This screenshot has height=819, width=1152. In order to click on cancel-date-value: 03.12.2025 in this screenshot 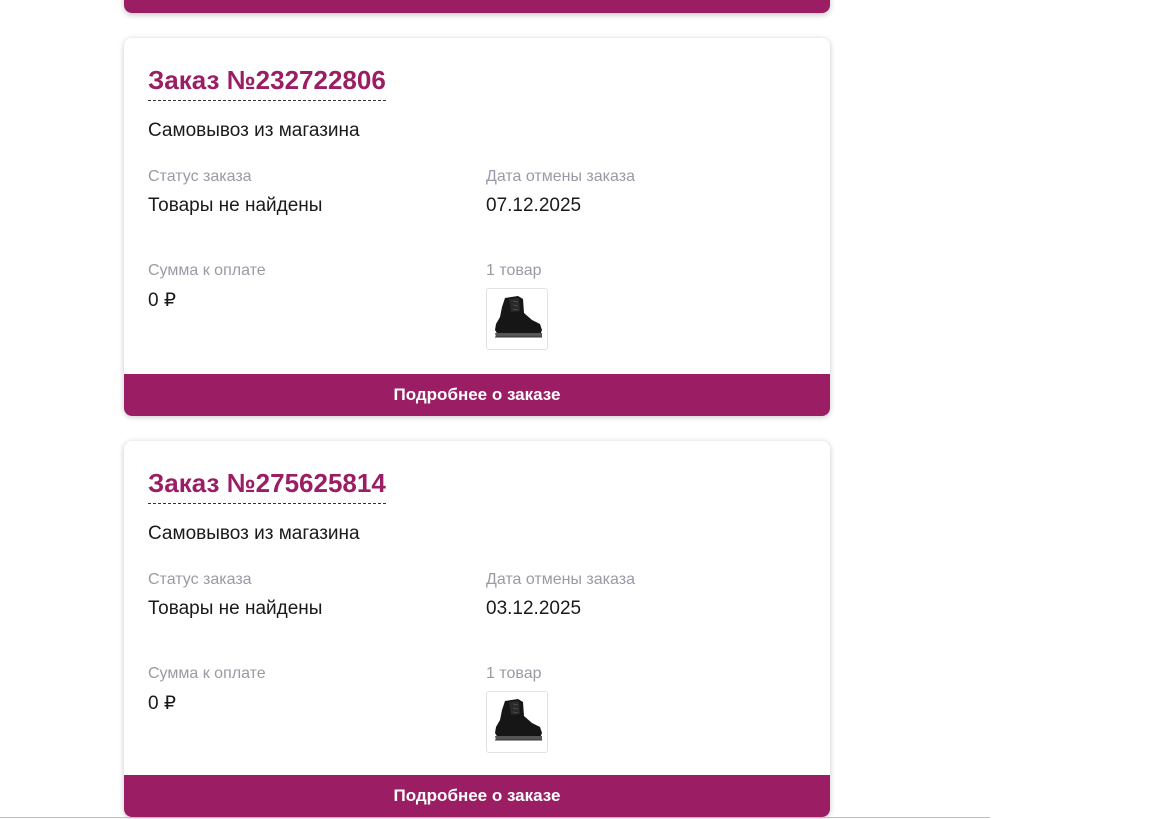, I will do `click(534, 608)`.